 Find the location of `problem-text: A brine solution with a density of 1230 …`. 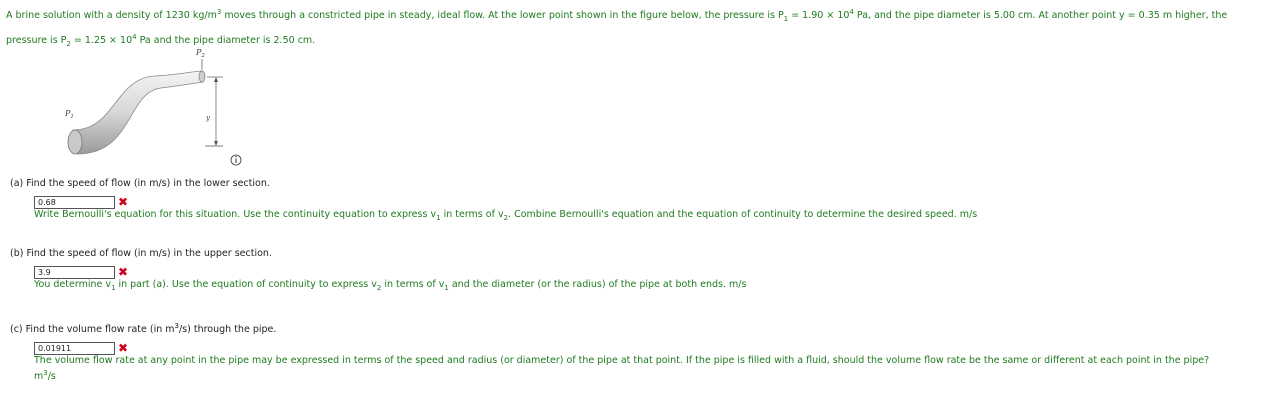

problem-text: A brine solution with a density of 1230 … is located at coordinates (111, 16).